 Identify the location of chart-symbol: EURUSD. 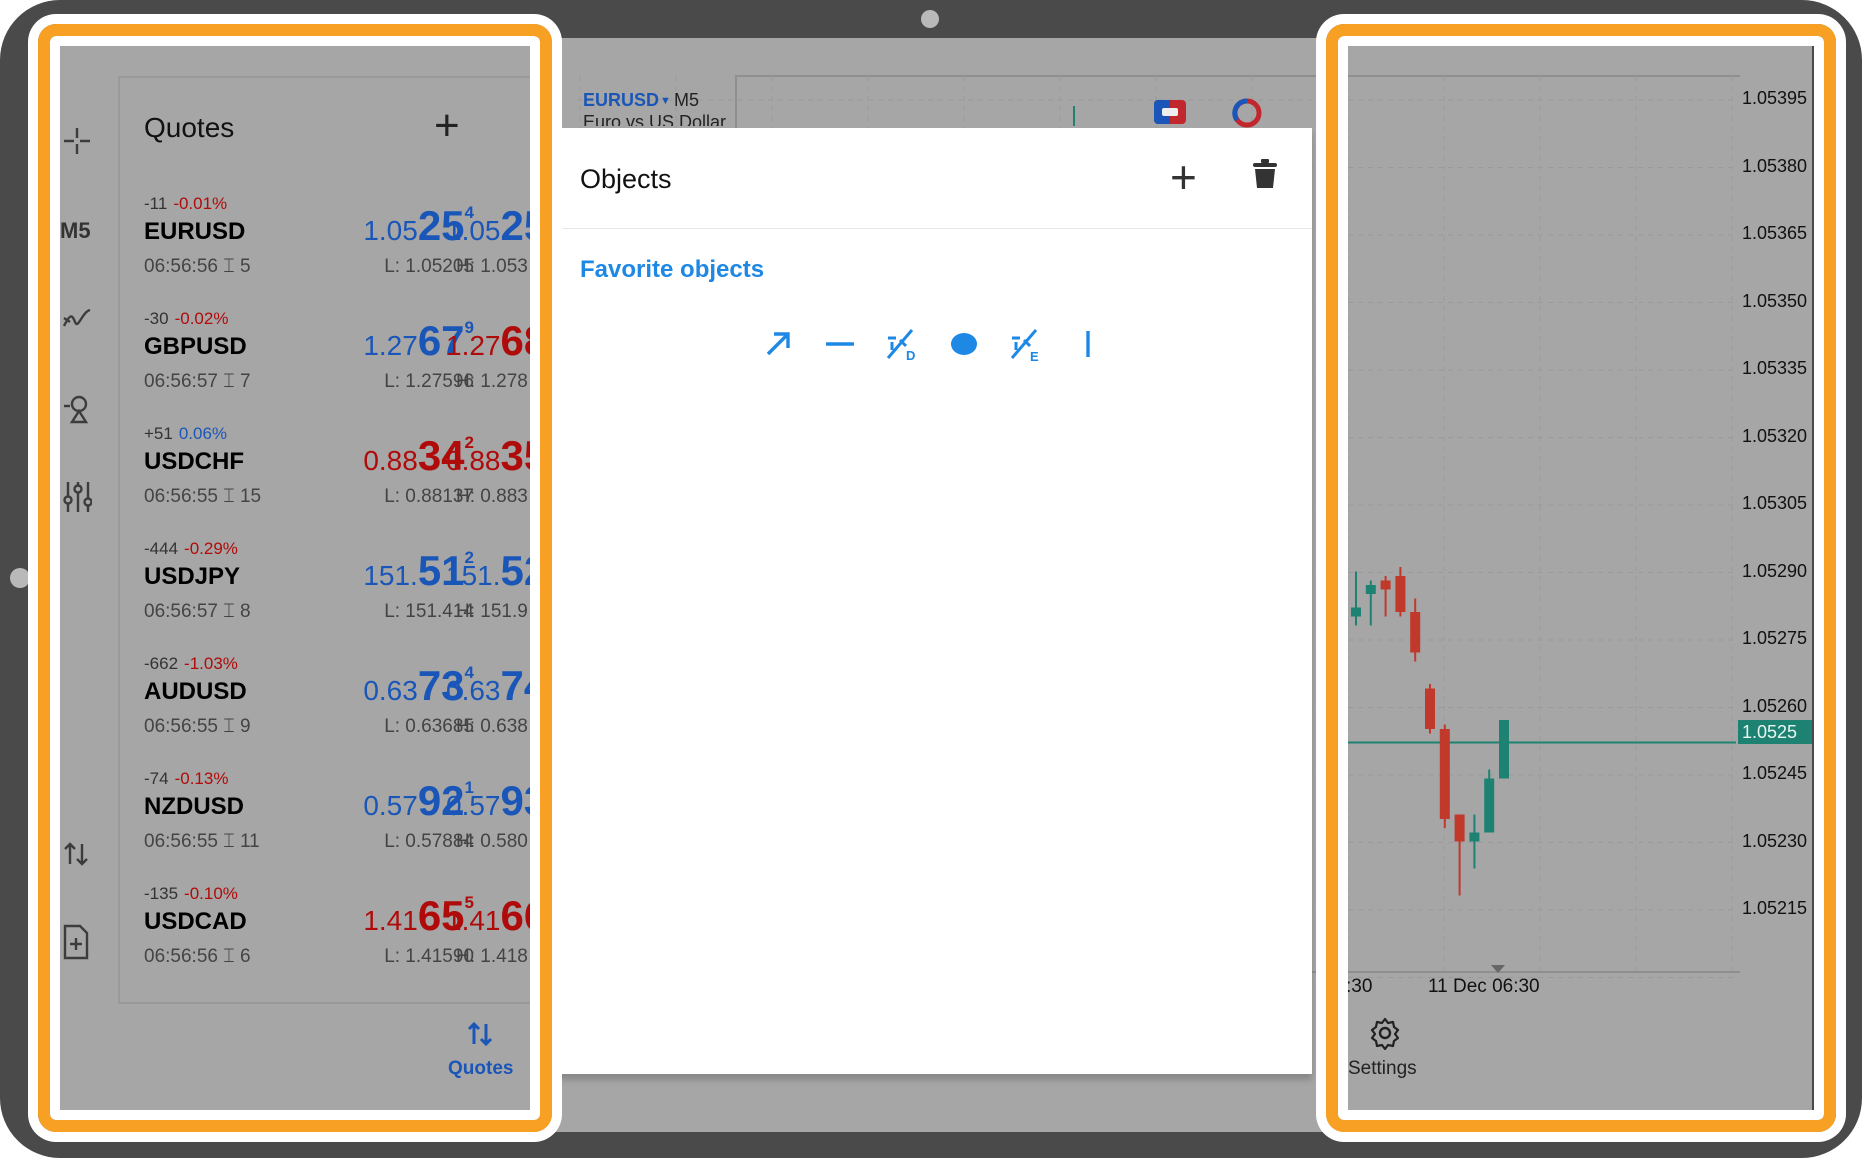
(621, 100).